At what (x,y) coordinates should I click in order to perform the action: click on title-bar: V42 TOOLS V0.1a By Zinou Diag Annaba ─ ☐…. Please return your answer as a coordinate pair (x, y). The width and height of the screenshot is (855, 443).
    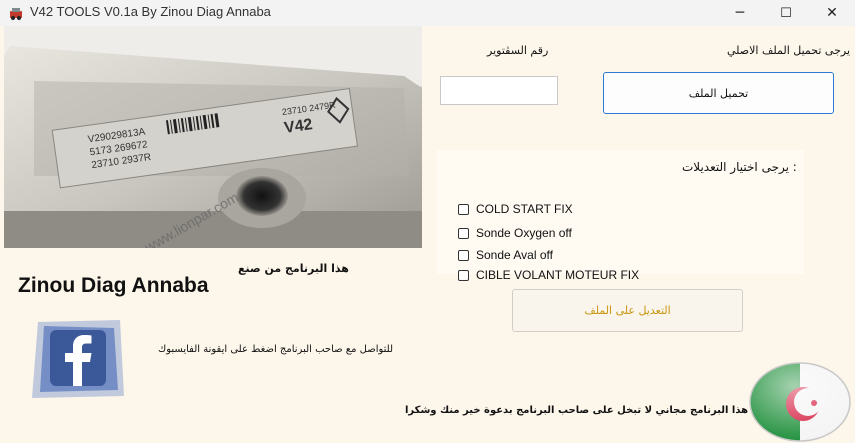
    Looking at the image, I should click on (427, 13).